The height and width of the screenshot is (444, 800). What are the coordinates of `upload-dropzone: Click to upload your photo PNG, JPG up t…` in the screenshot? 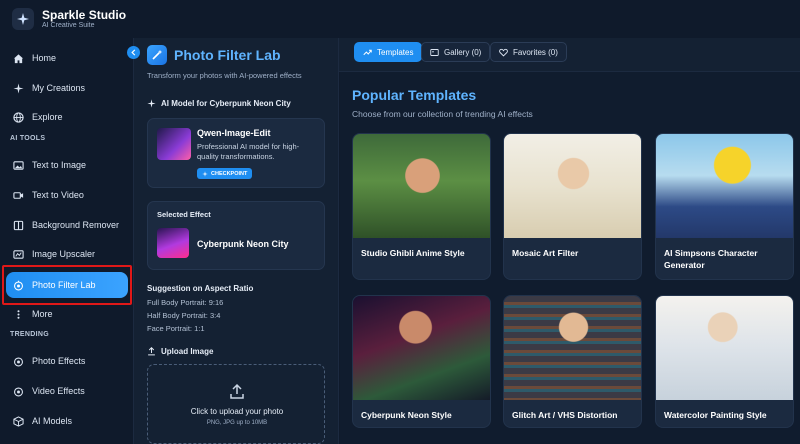 It's located at (236, 404).